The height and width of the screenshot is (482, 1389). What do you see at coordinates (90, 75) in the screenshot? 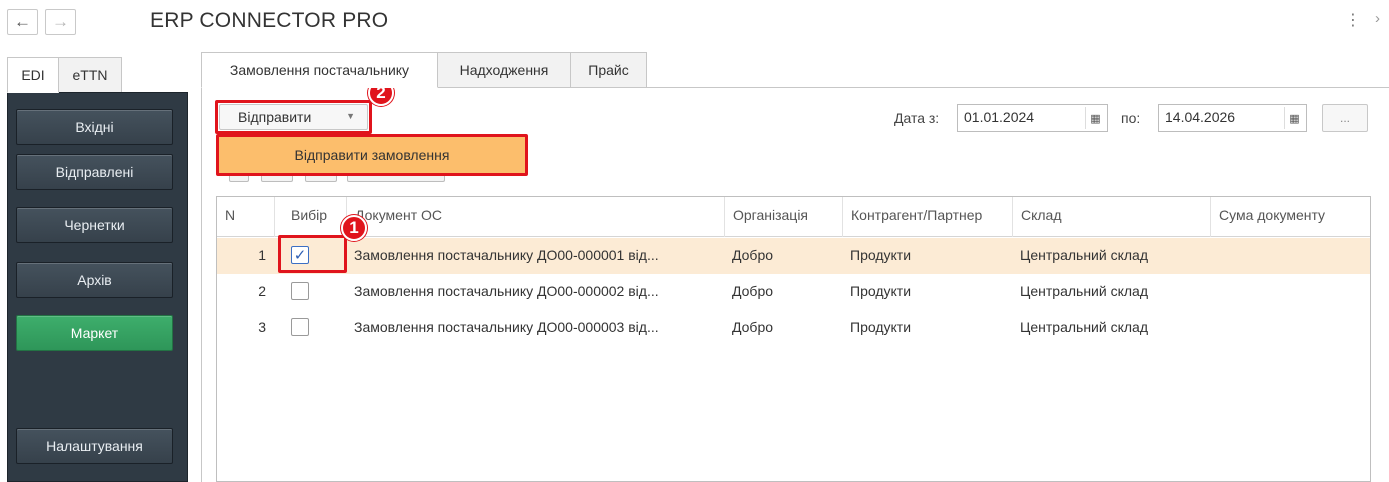
I see `tab-ettn: eTTN` at bounding box center [90, 75].